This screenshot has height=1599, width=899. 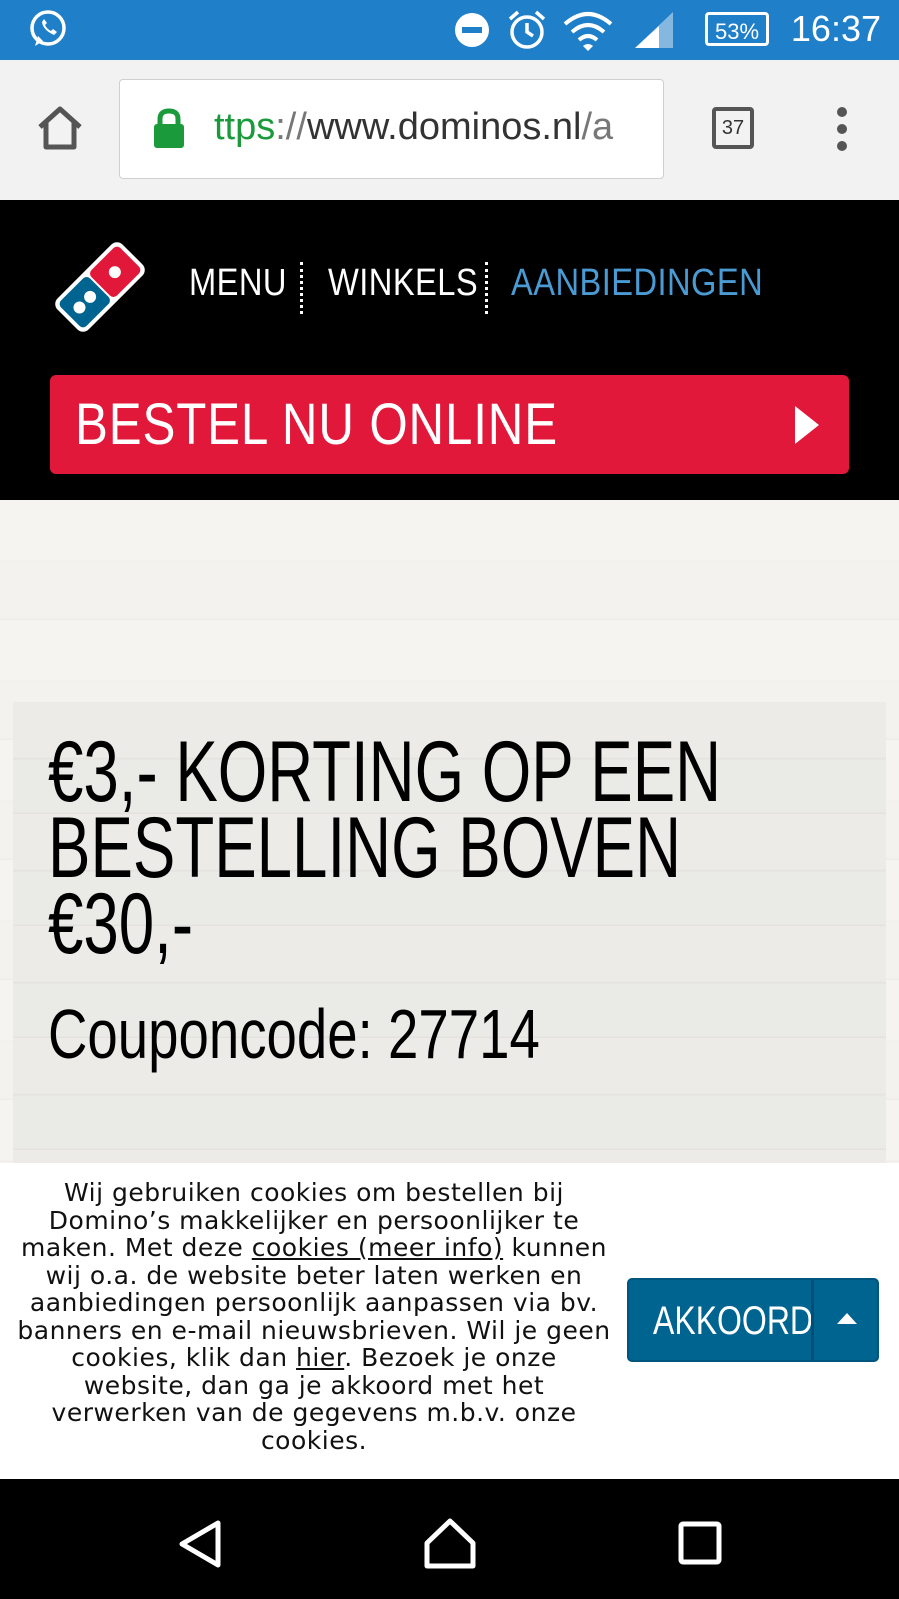 What do you see at coordinates (637, 283) in the screenshot?
I see `nav-aanbiedingen: AANBIEDINGEN` at bounding box center [637, 283].